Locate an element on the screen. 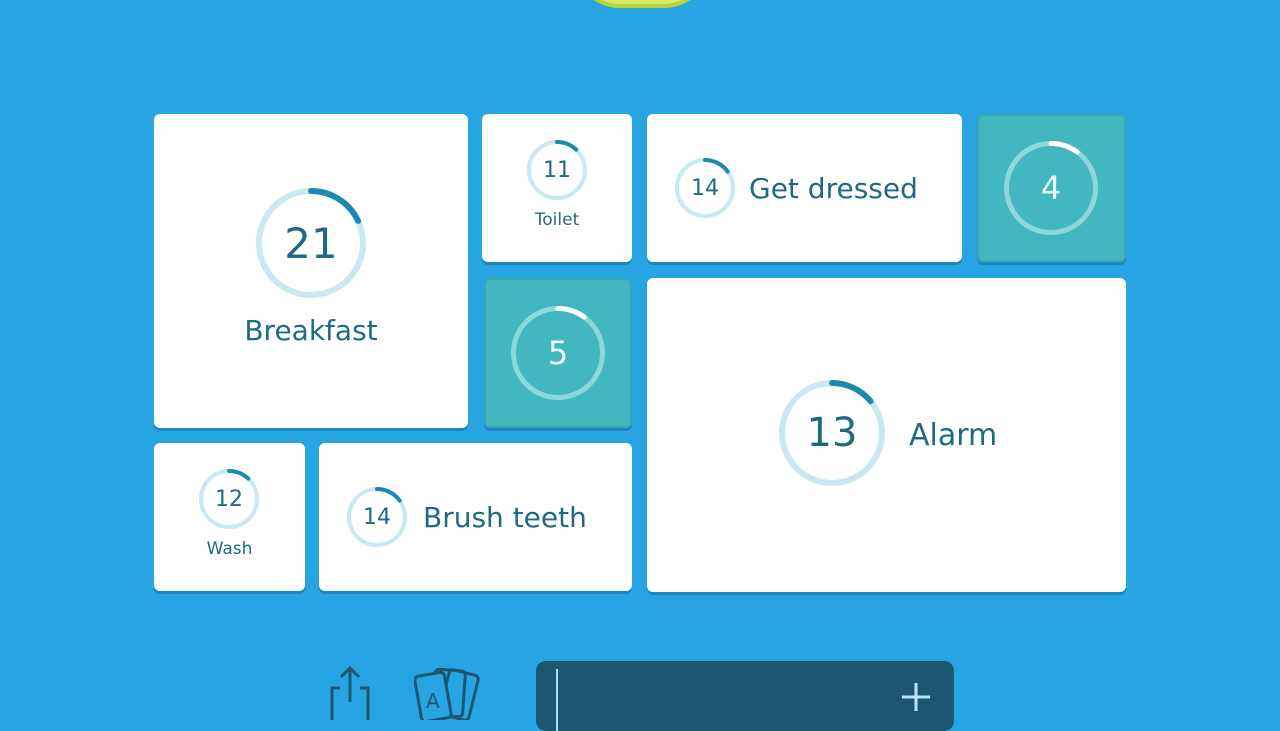 The width and height of the screenshot is (1280, 731). tile-label: Toilet is located at coordinates (557, 220).